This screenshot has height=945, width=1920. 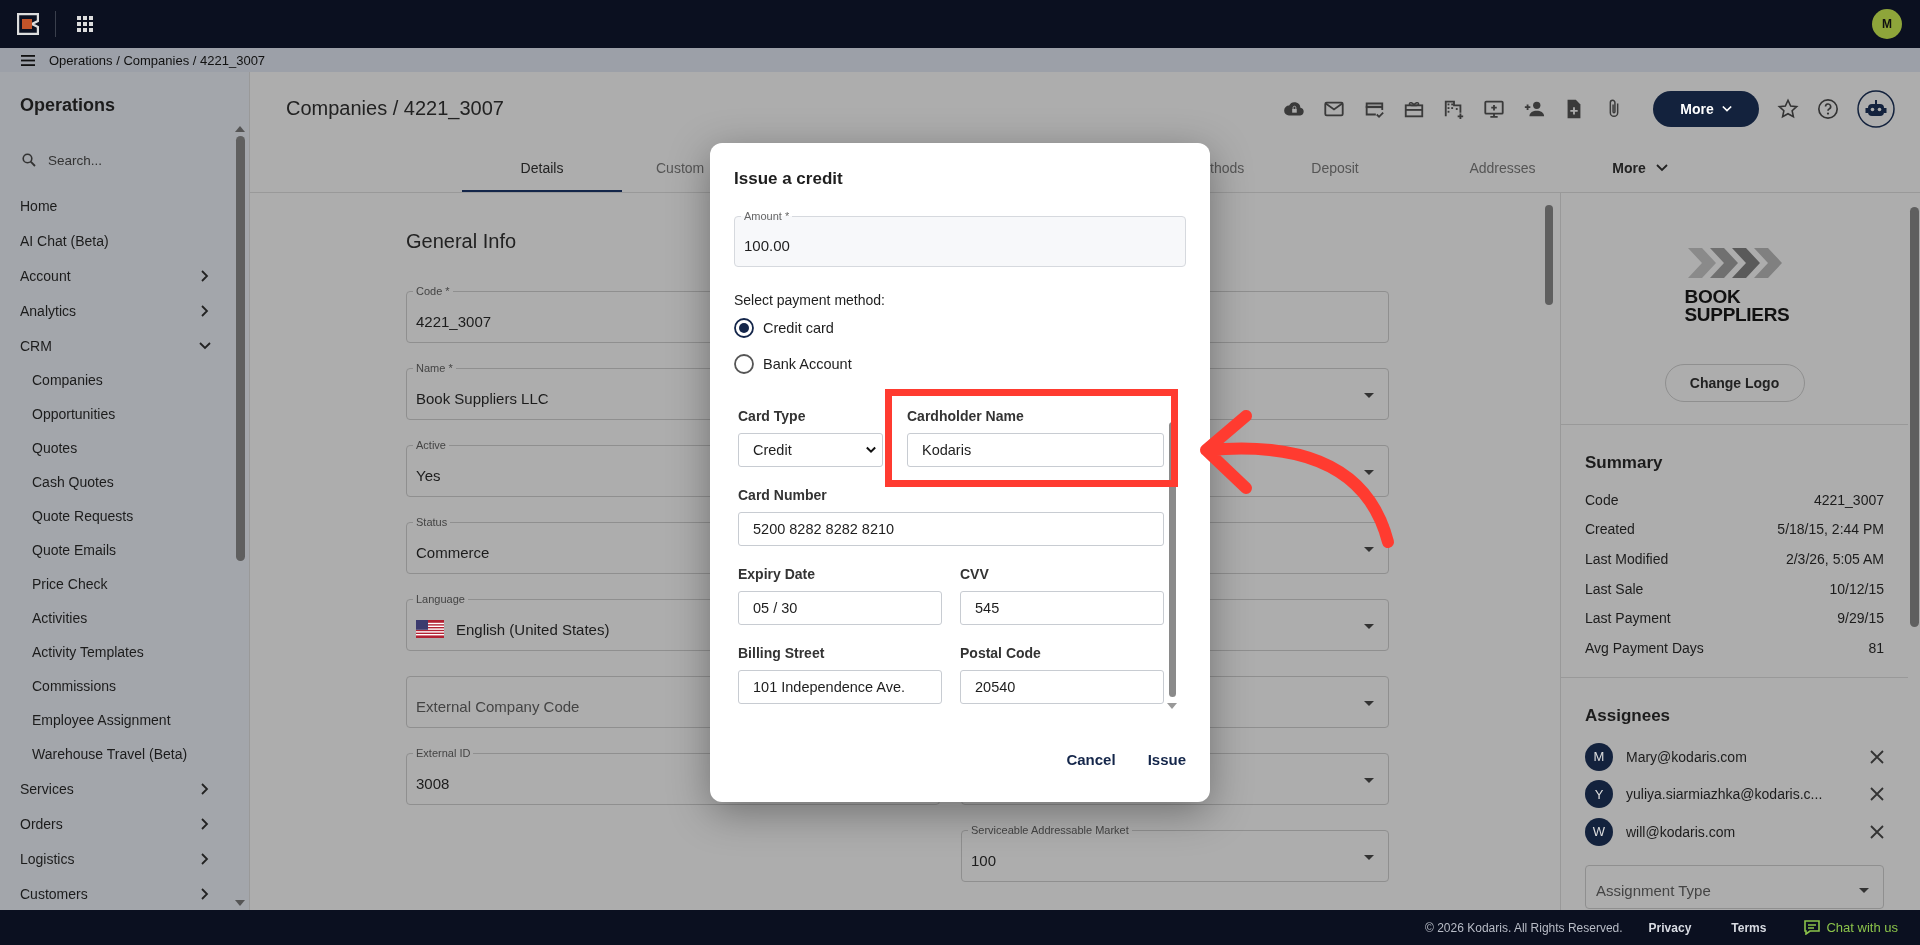 I want to click on avatar: W, so click(x=1599, y=831).